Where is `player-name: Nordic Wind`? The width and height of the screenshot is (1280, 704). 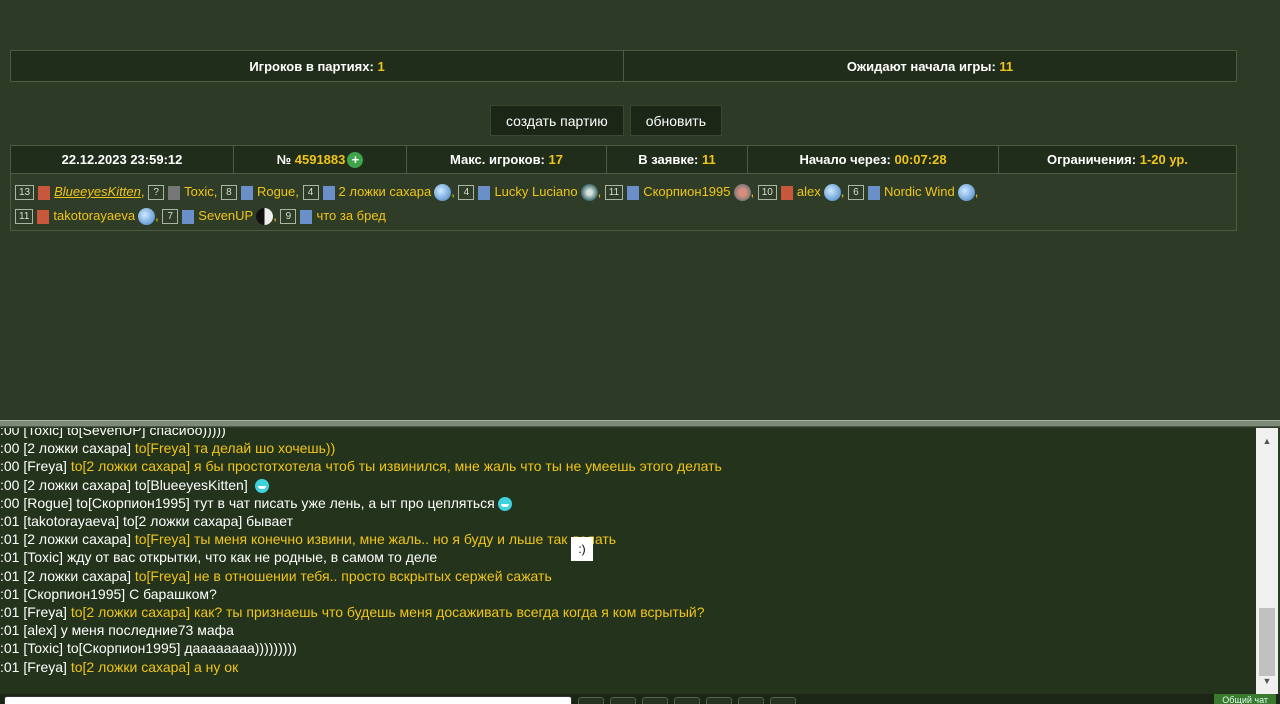 player-name: Nordic Wind is located at coordinates (919, 191).